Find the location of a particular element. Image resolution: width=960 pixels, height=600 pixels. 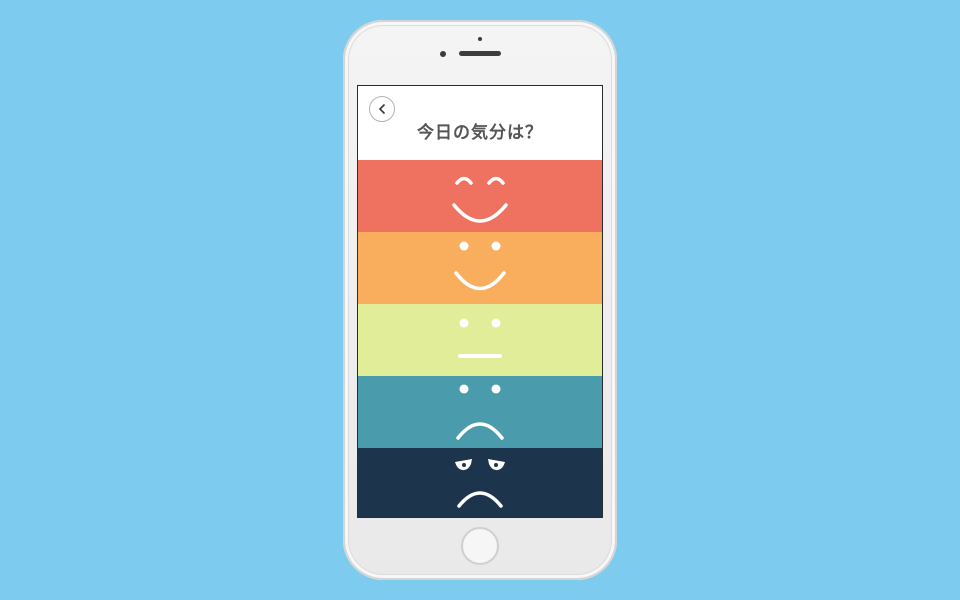

very-sad-face-icon is located at coordinates (480, 483).